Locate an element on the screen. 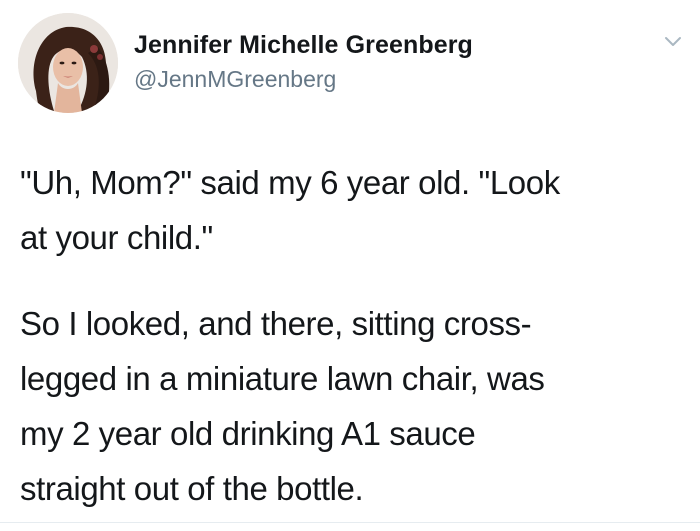 The width and height of the screenshot is (700, 531). author-handle: @JennMGreenberg is located at coordinates (235, 79).